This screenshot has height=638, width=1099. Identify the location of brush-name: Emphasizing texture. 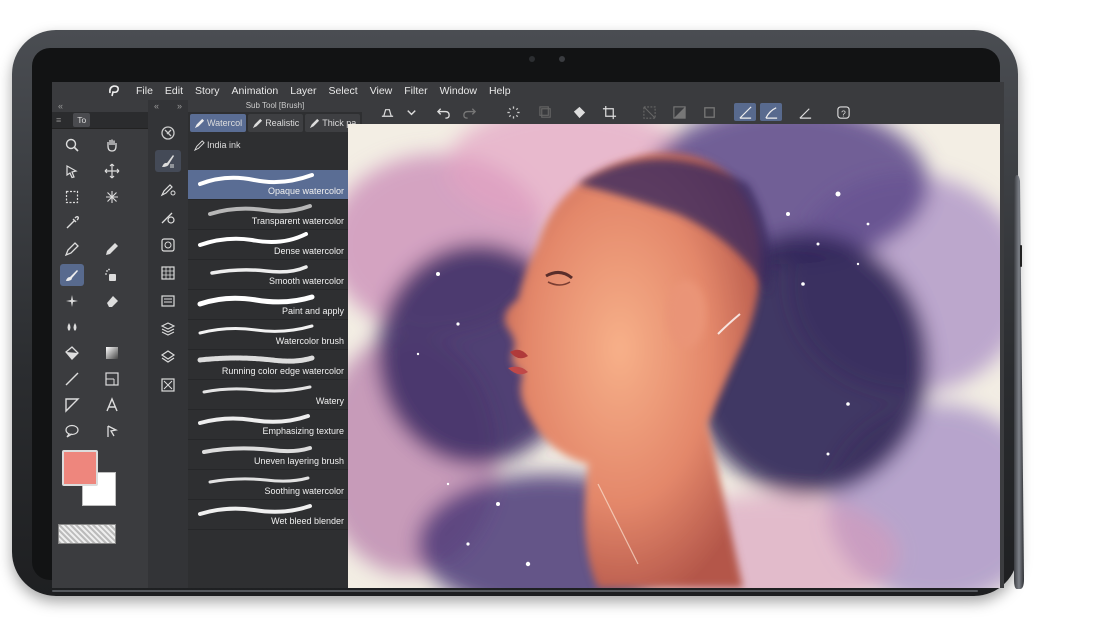
(303, 431).